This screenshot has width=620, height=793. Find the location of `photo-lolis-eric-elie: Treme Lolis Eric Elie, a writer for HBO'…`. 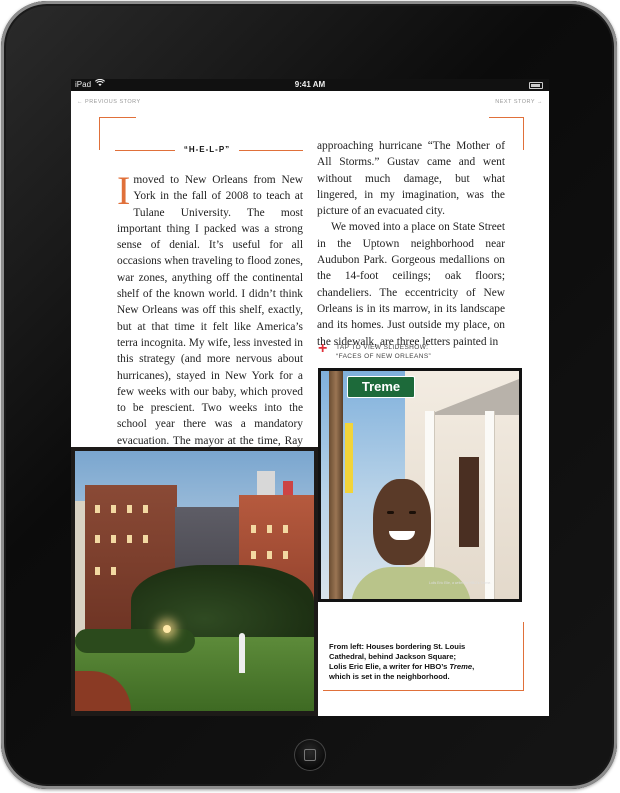

photo-lolis-eric-elie: Treme Lolis Eric Elie, a writer for HBO'… is located at coordinates (420, 485).